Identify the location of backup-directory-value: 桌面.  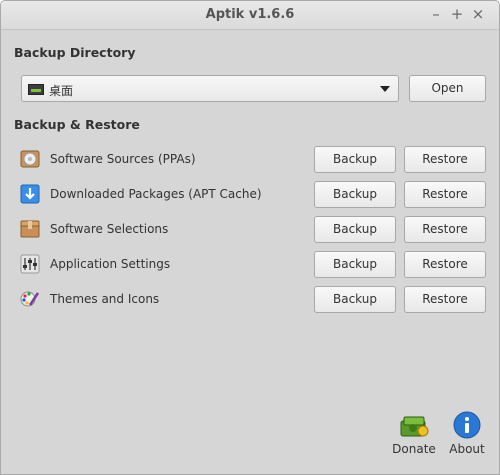
(61, 91).